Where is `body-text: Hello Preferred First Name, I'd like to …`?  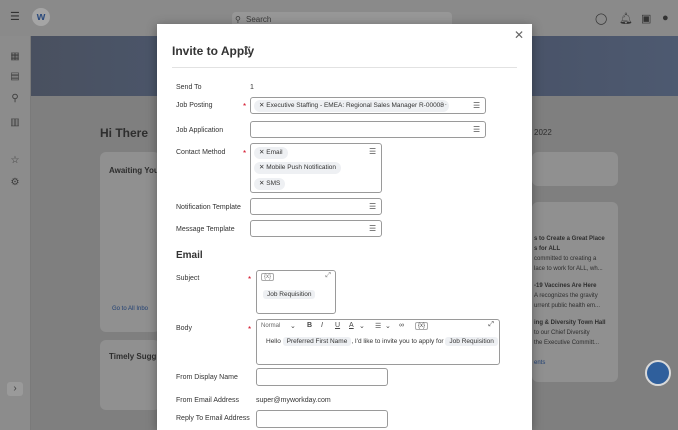 body-text: Hello Preferred First Name, I'd like to … is located at coordinates (382, 341).